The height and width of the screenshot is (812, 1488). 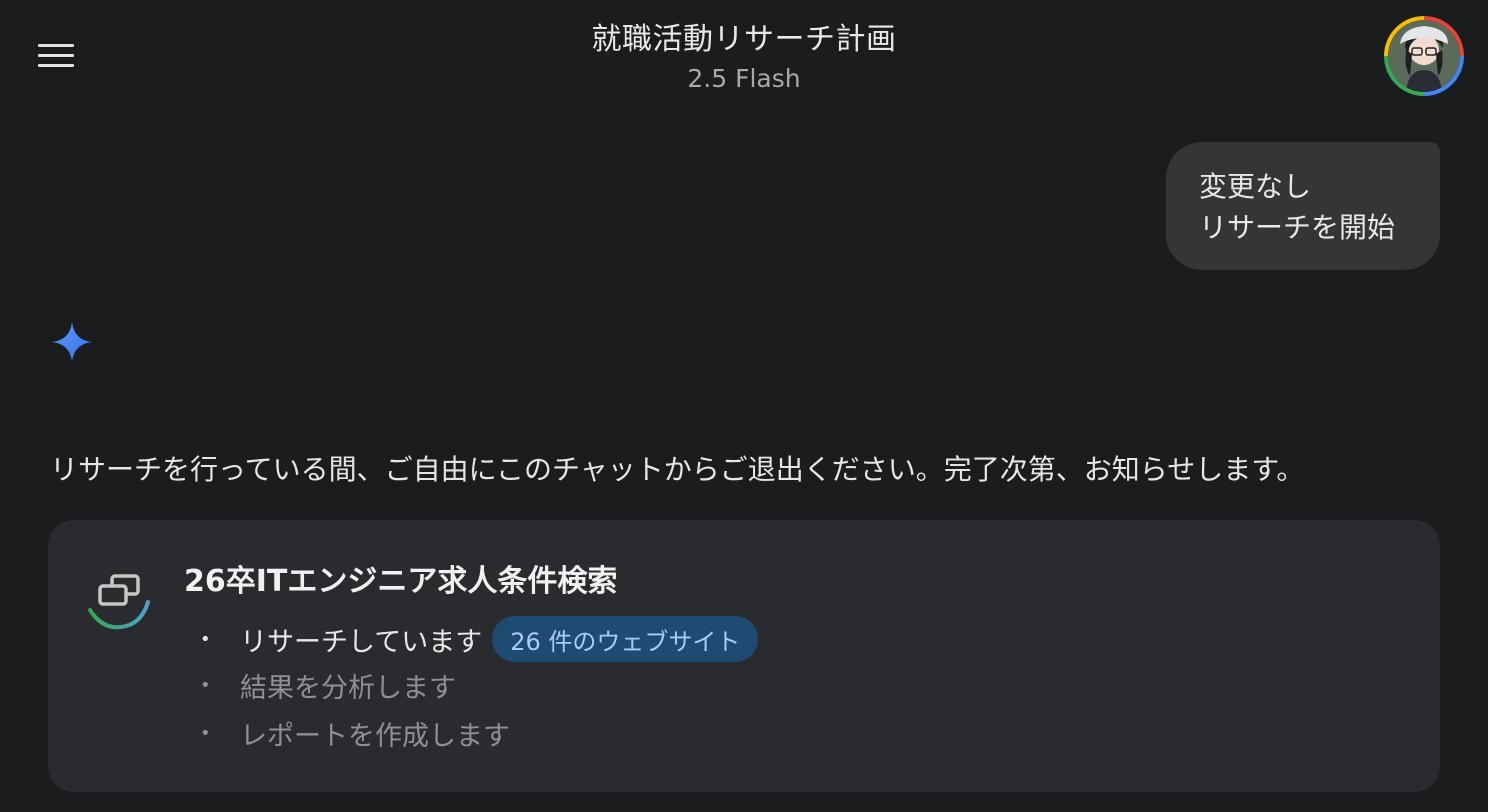 I want to click on chat-title: 就職活動リサーチ計画, so click(x=744, y=39).